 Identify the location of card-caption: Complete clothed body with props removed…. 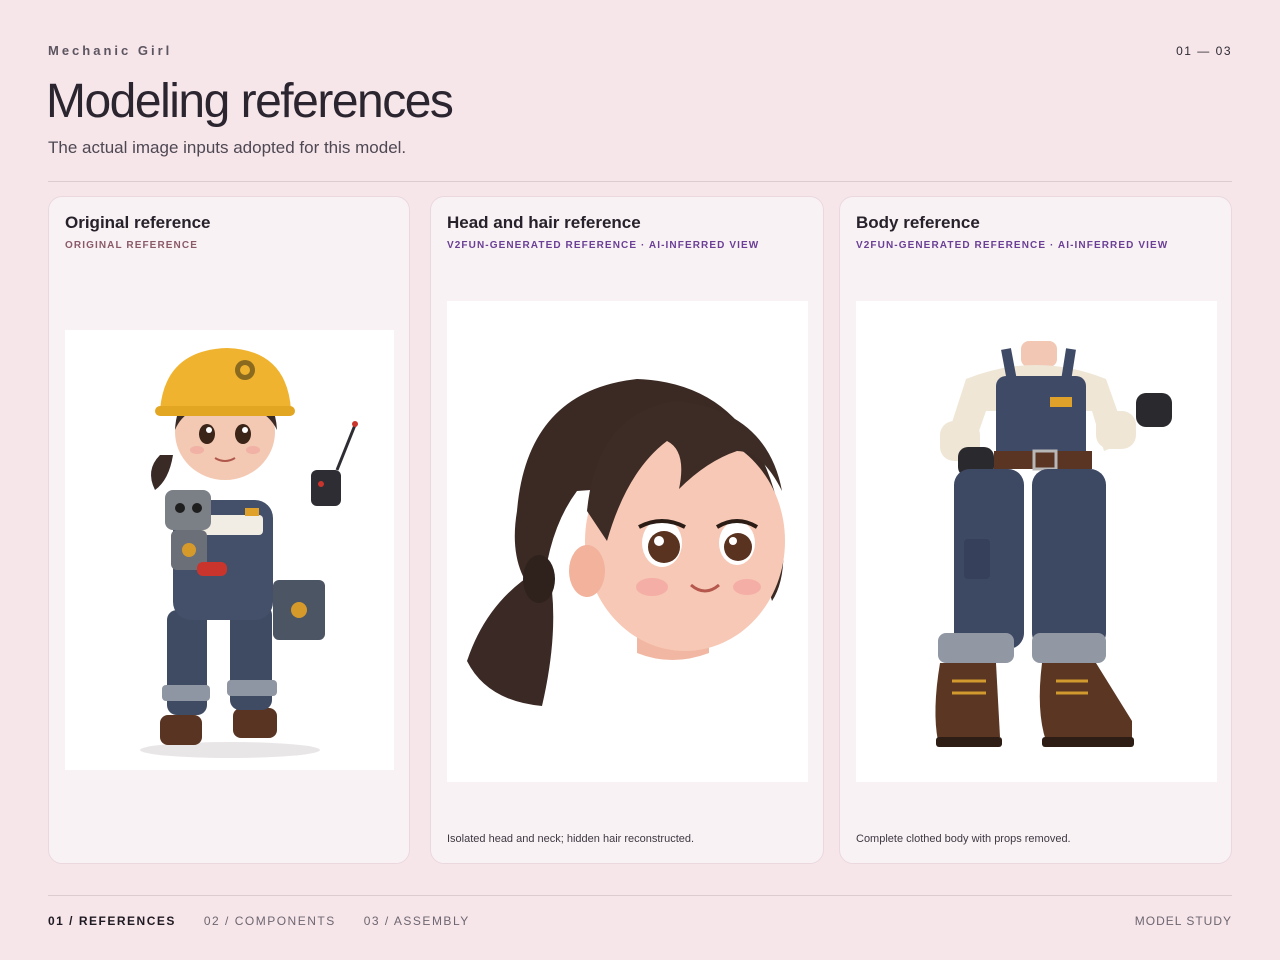
(963, 839).